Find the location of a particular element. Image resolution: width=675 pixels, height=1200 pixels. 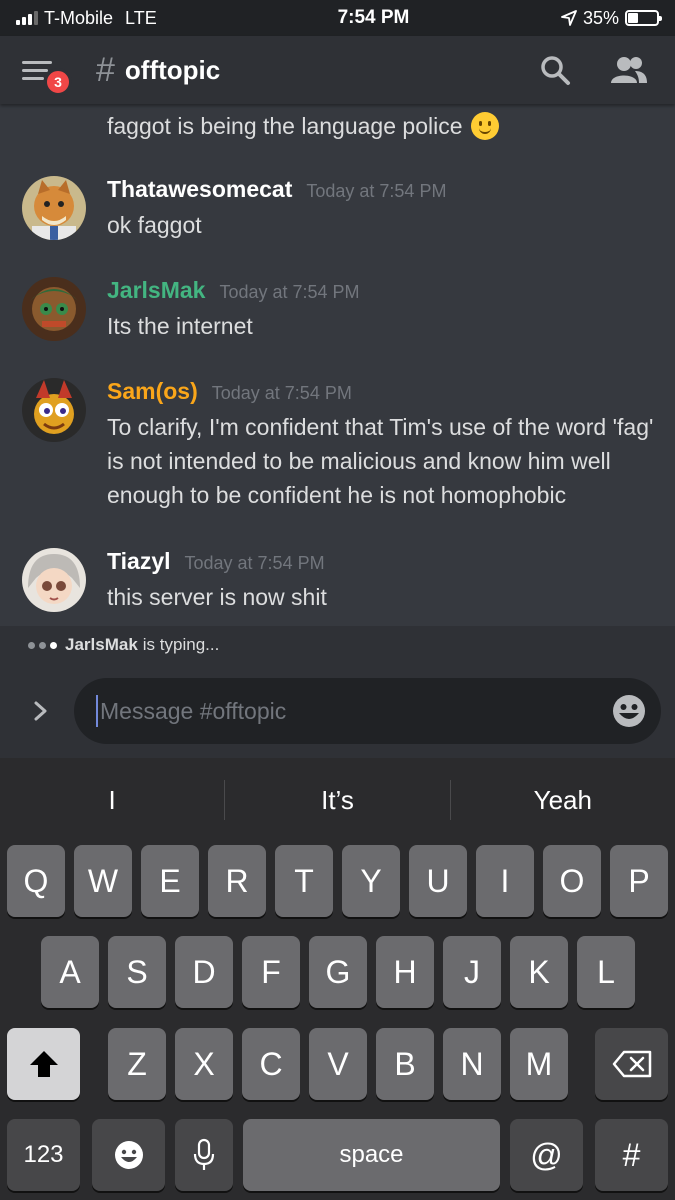

search-icon is located at coordinates (555, 70).